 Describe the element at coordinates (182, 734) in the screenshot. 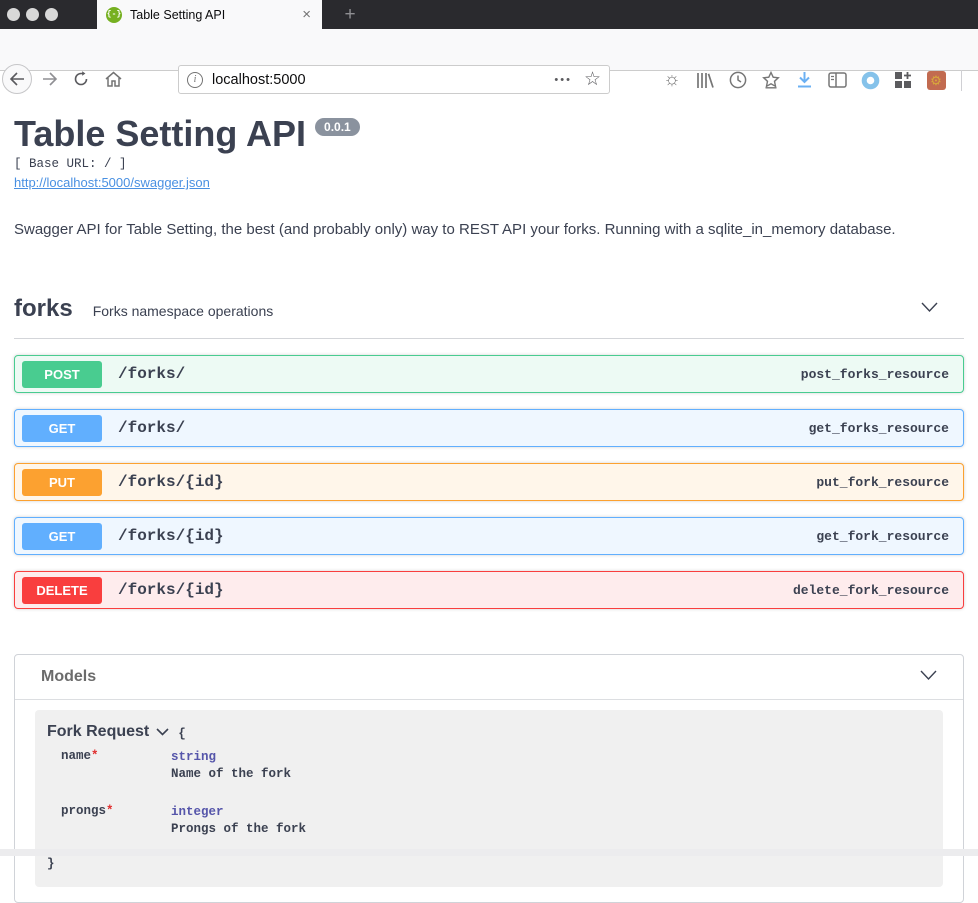

I see `open-brace: {` at that location.